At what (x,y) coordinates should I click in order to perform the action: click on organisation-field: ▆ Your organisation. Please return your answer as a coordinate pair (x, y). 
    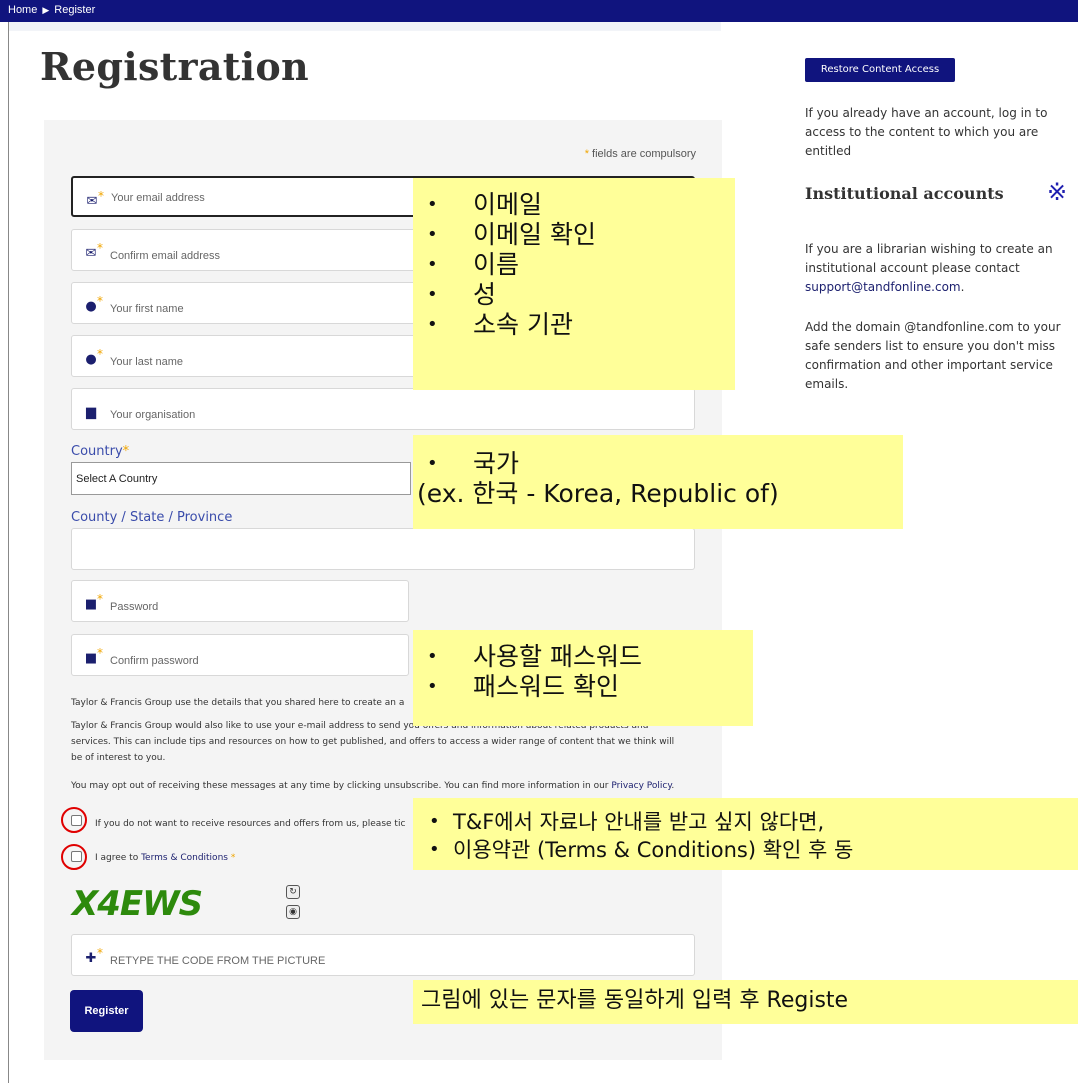
    Looking at the image, I should click on (383, 409).